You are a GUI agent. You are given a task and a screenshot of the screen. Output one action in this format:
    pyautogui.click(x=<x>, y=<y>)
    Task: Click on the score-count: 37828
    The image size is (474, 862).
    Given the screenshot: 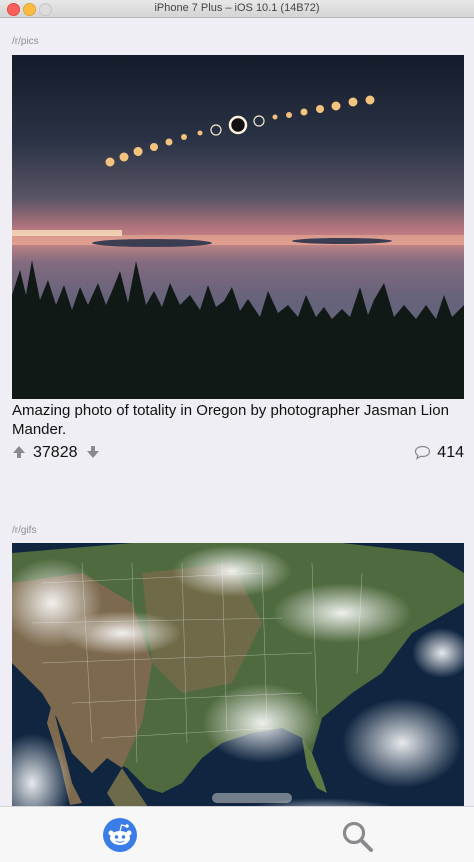 What is the action you would take?
    pyautogui.click(x=55, y=452)
    